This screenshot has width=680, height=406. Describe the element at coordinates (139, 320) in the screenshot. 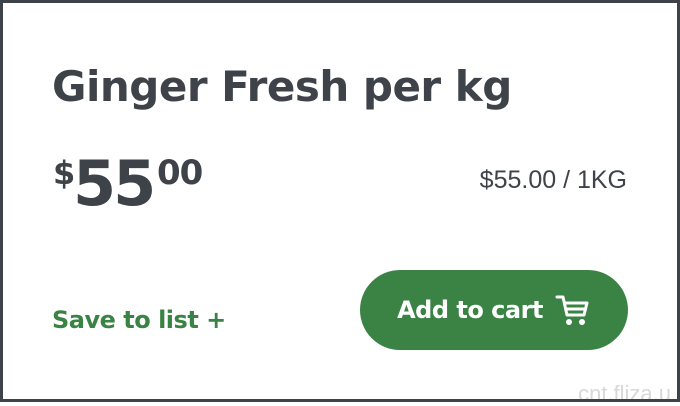

I see `save-to-list-link: Save to list +` at that location.